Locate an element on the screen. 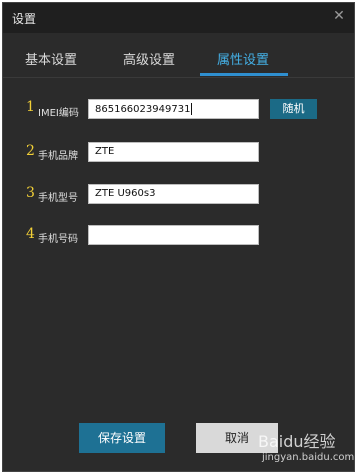 This screenshot has height=475, width=358. text-caret is located at coordinates (192, 109).